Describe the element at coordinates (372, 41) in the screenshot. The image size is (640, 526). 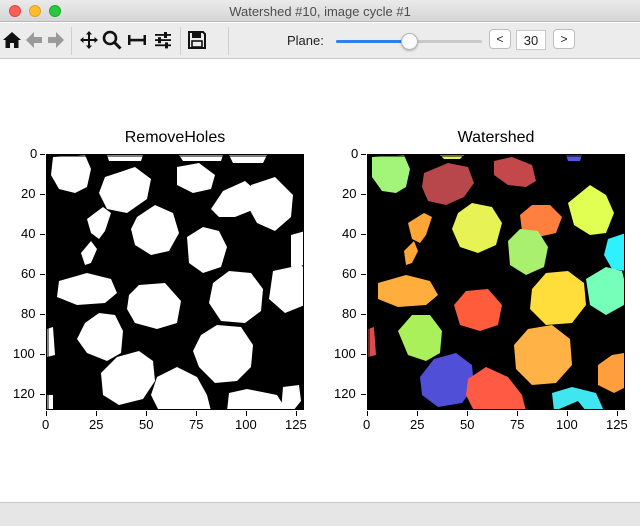
I see `slider-fill` at that location.